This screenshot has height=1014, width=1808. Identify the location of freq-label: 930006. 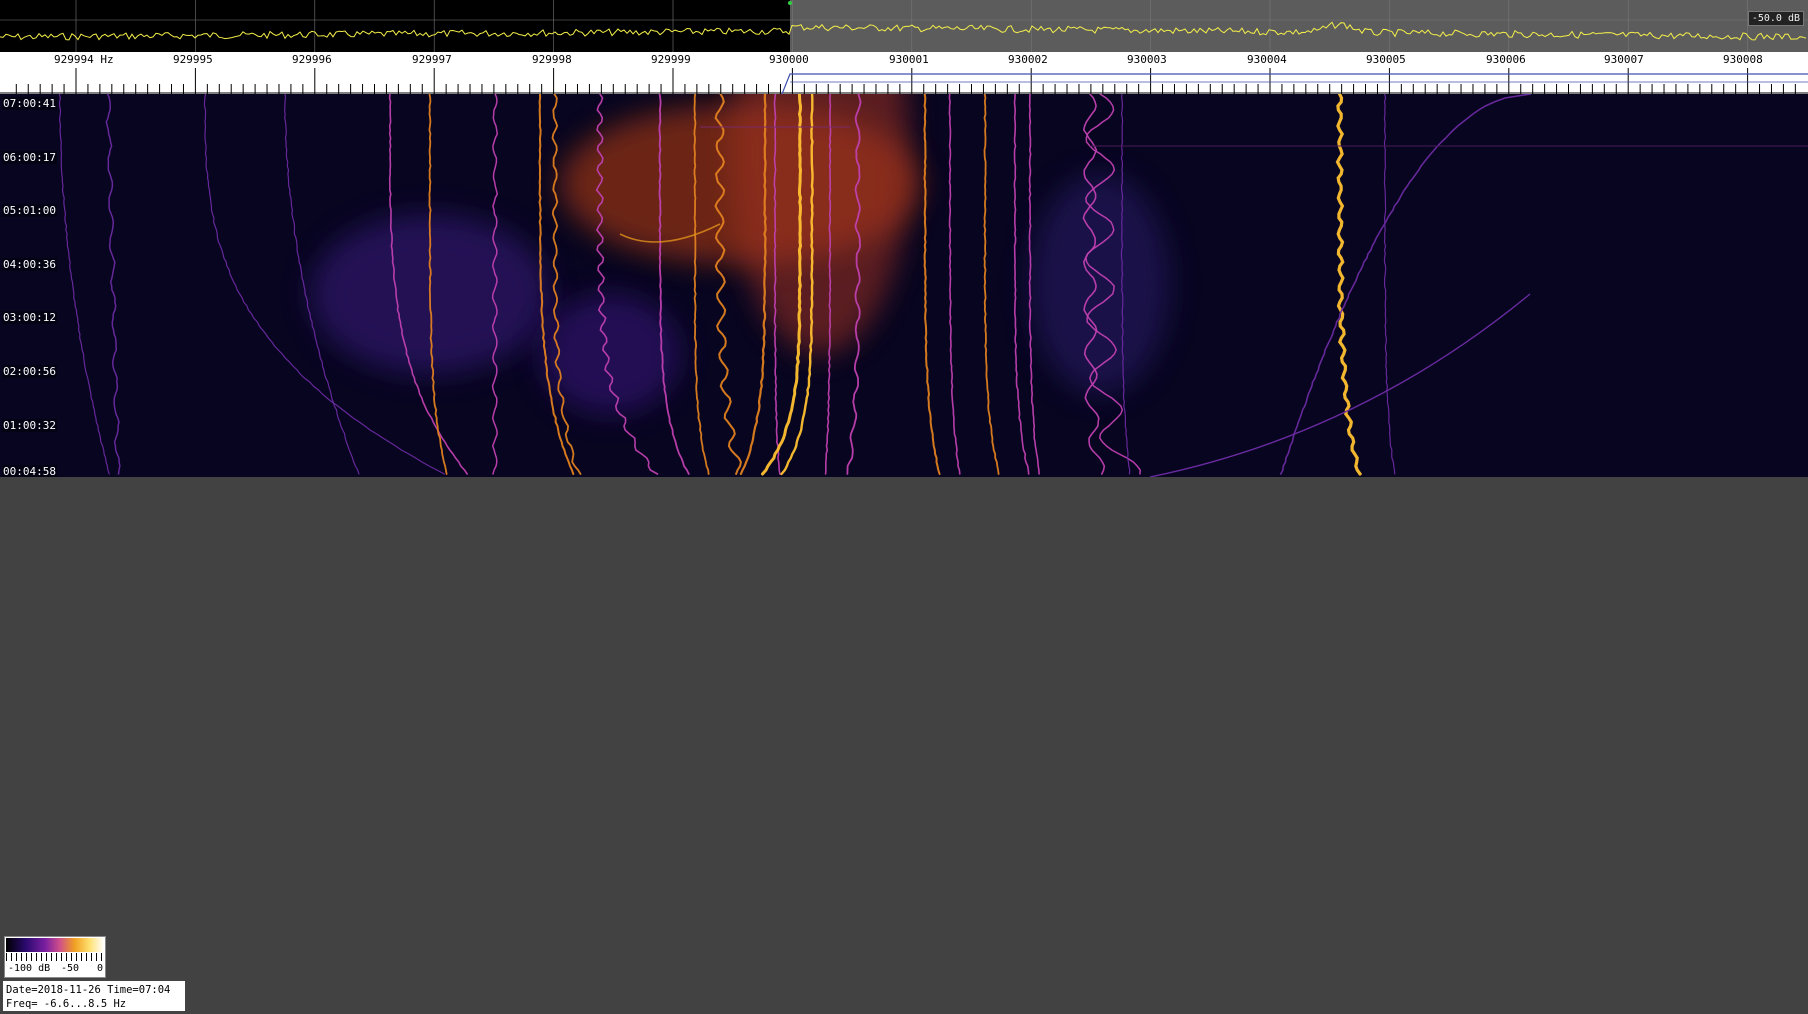
(1506, 59).